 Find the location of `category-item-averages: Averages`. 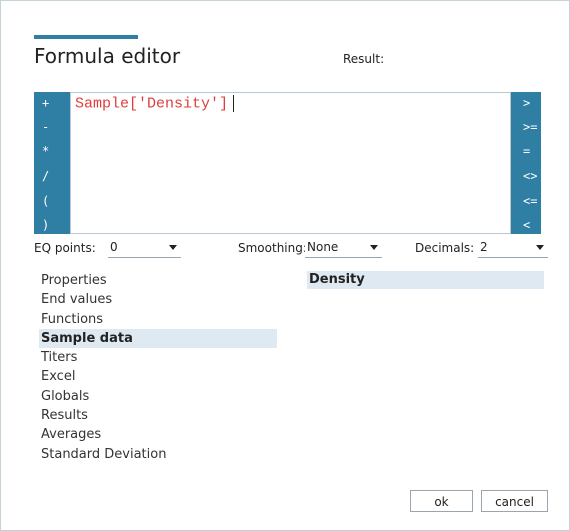

category-item-averages: Averages is located at coordinates (158, 434).